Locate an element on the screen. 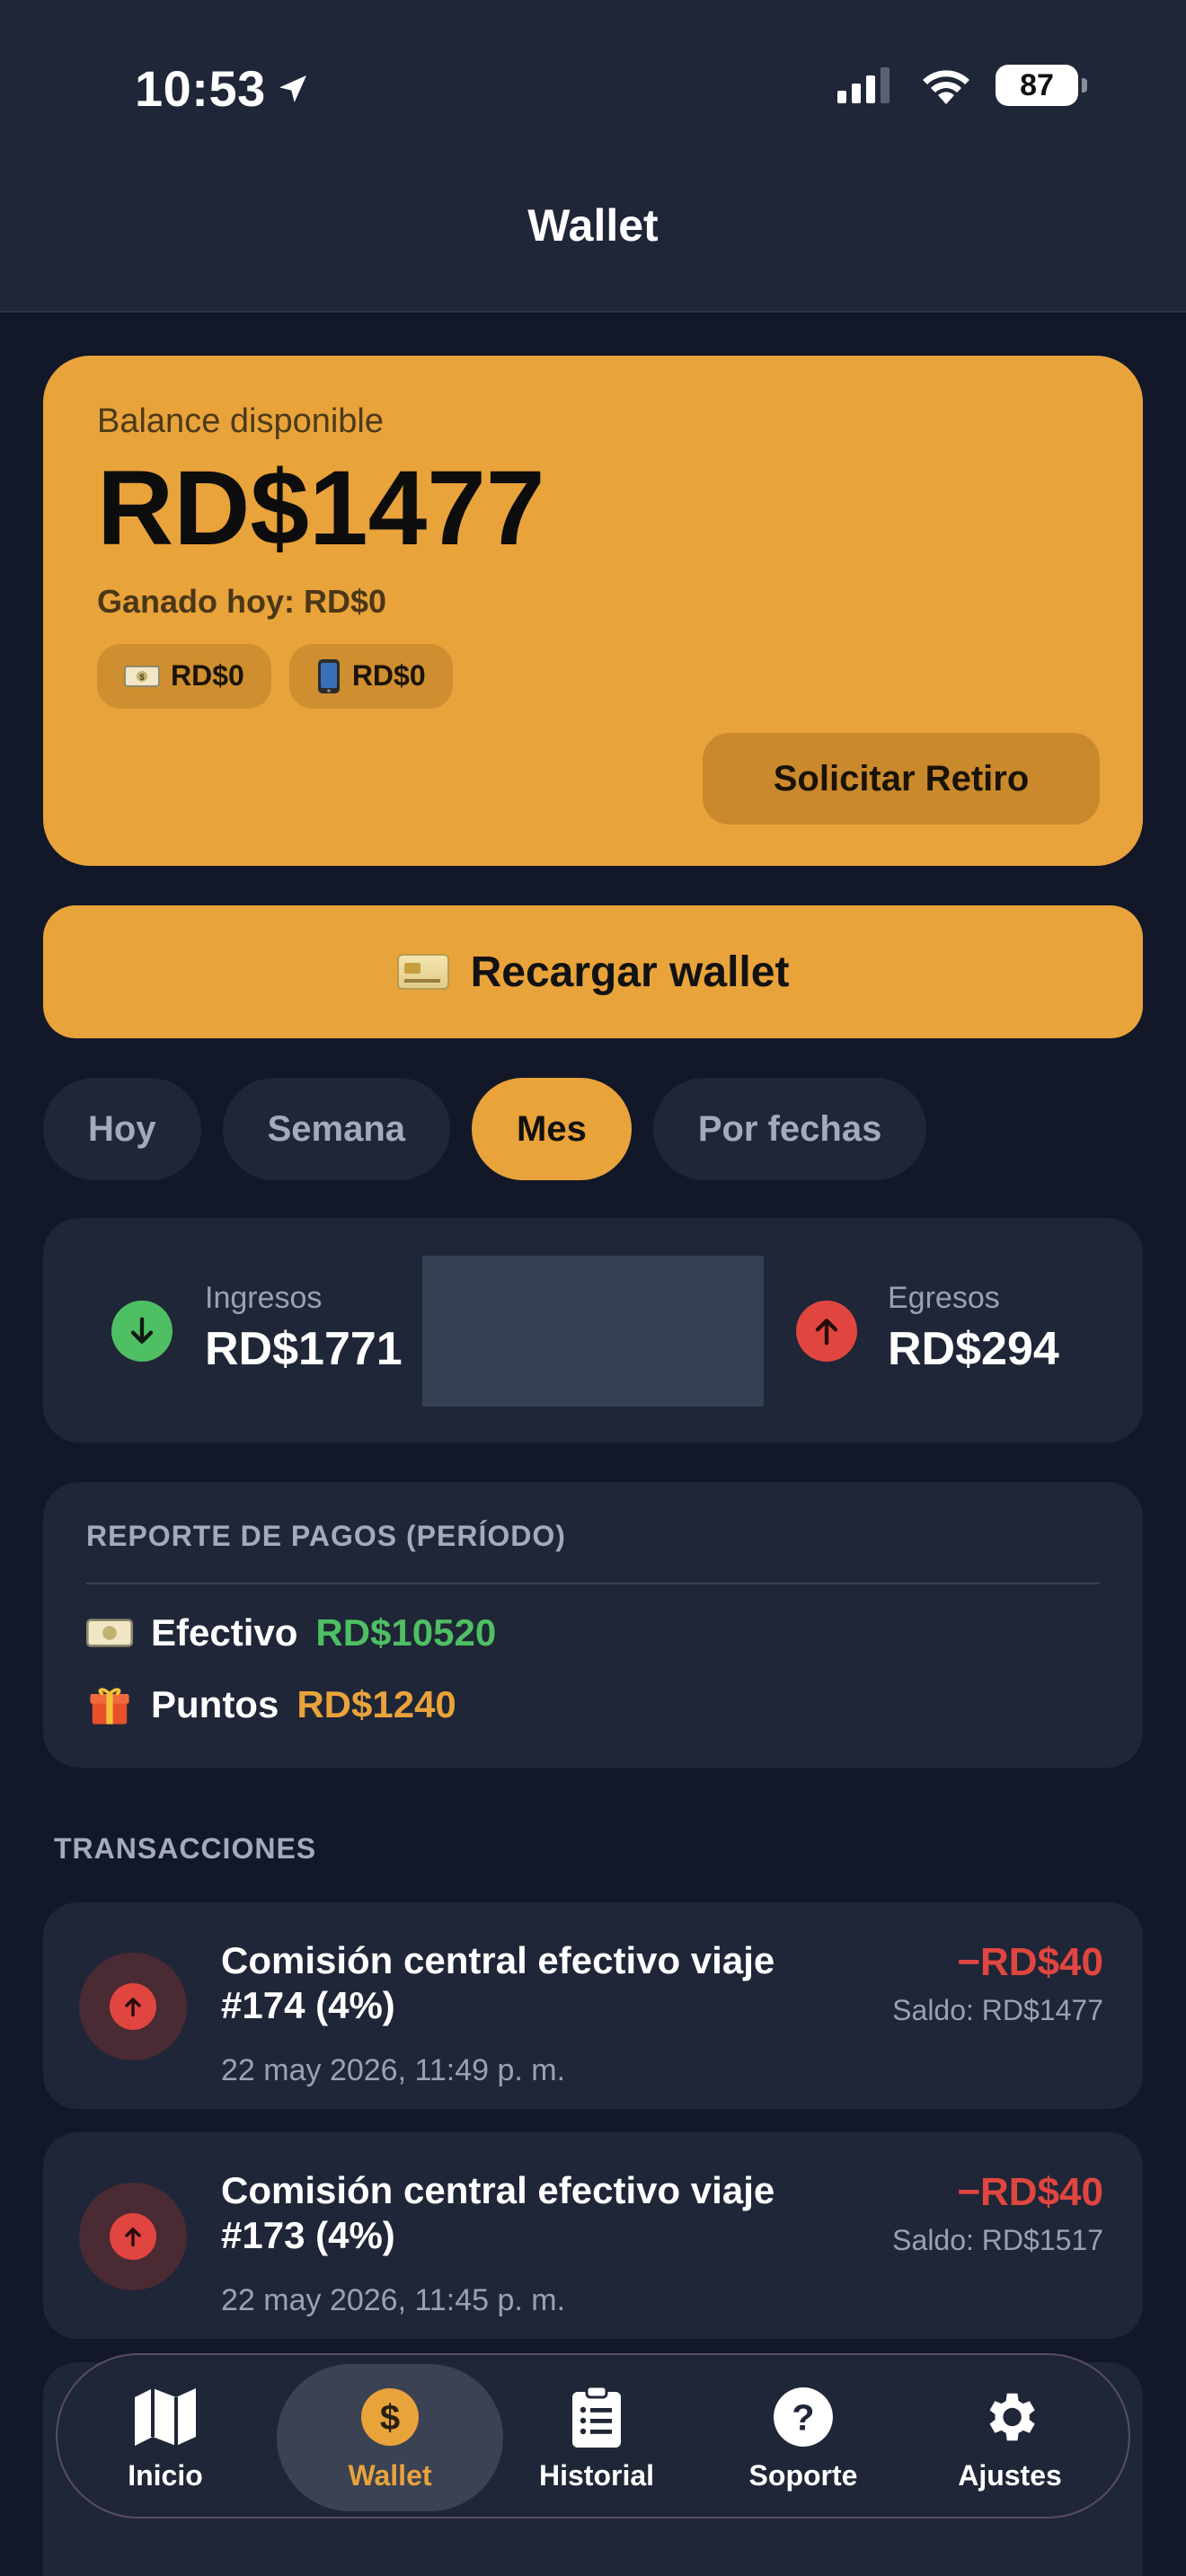  nav-label-inicio: Inicio is located at coordinates (165, 2475).